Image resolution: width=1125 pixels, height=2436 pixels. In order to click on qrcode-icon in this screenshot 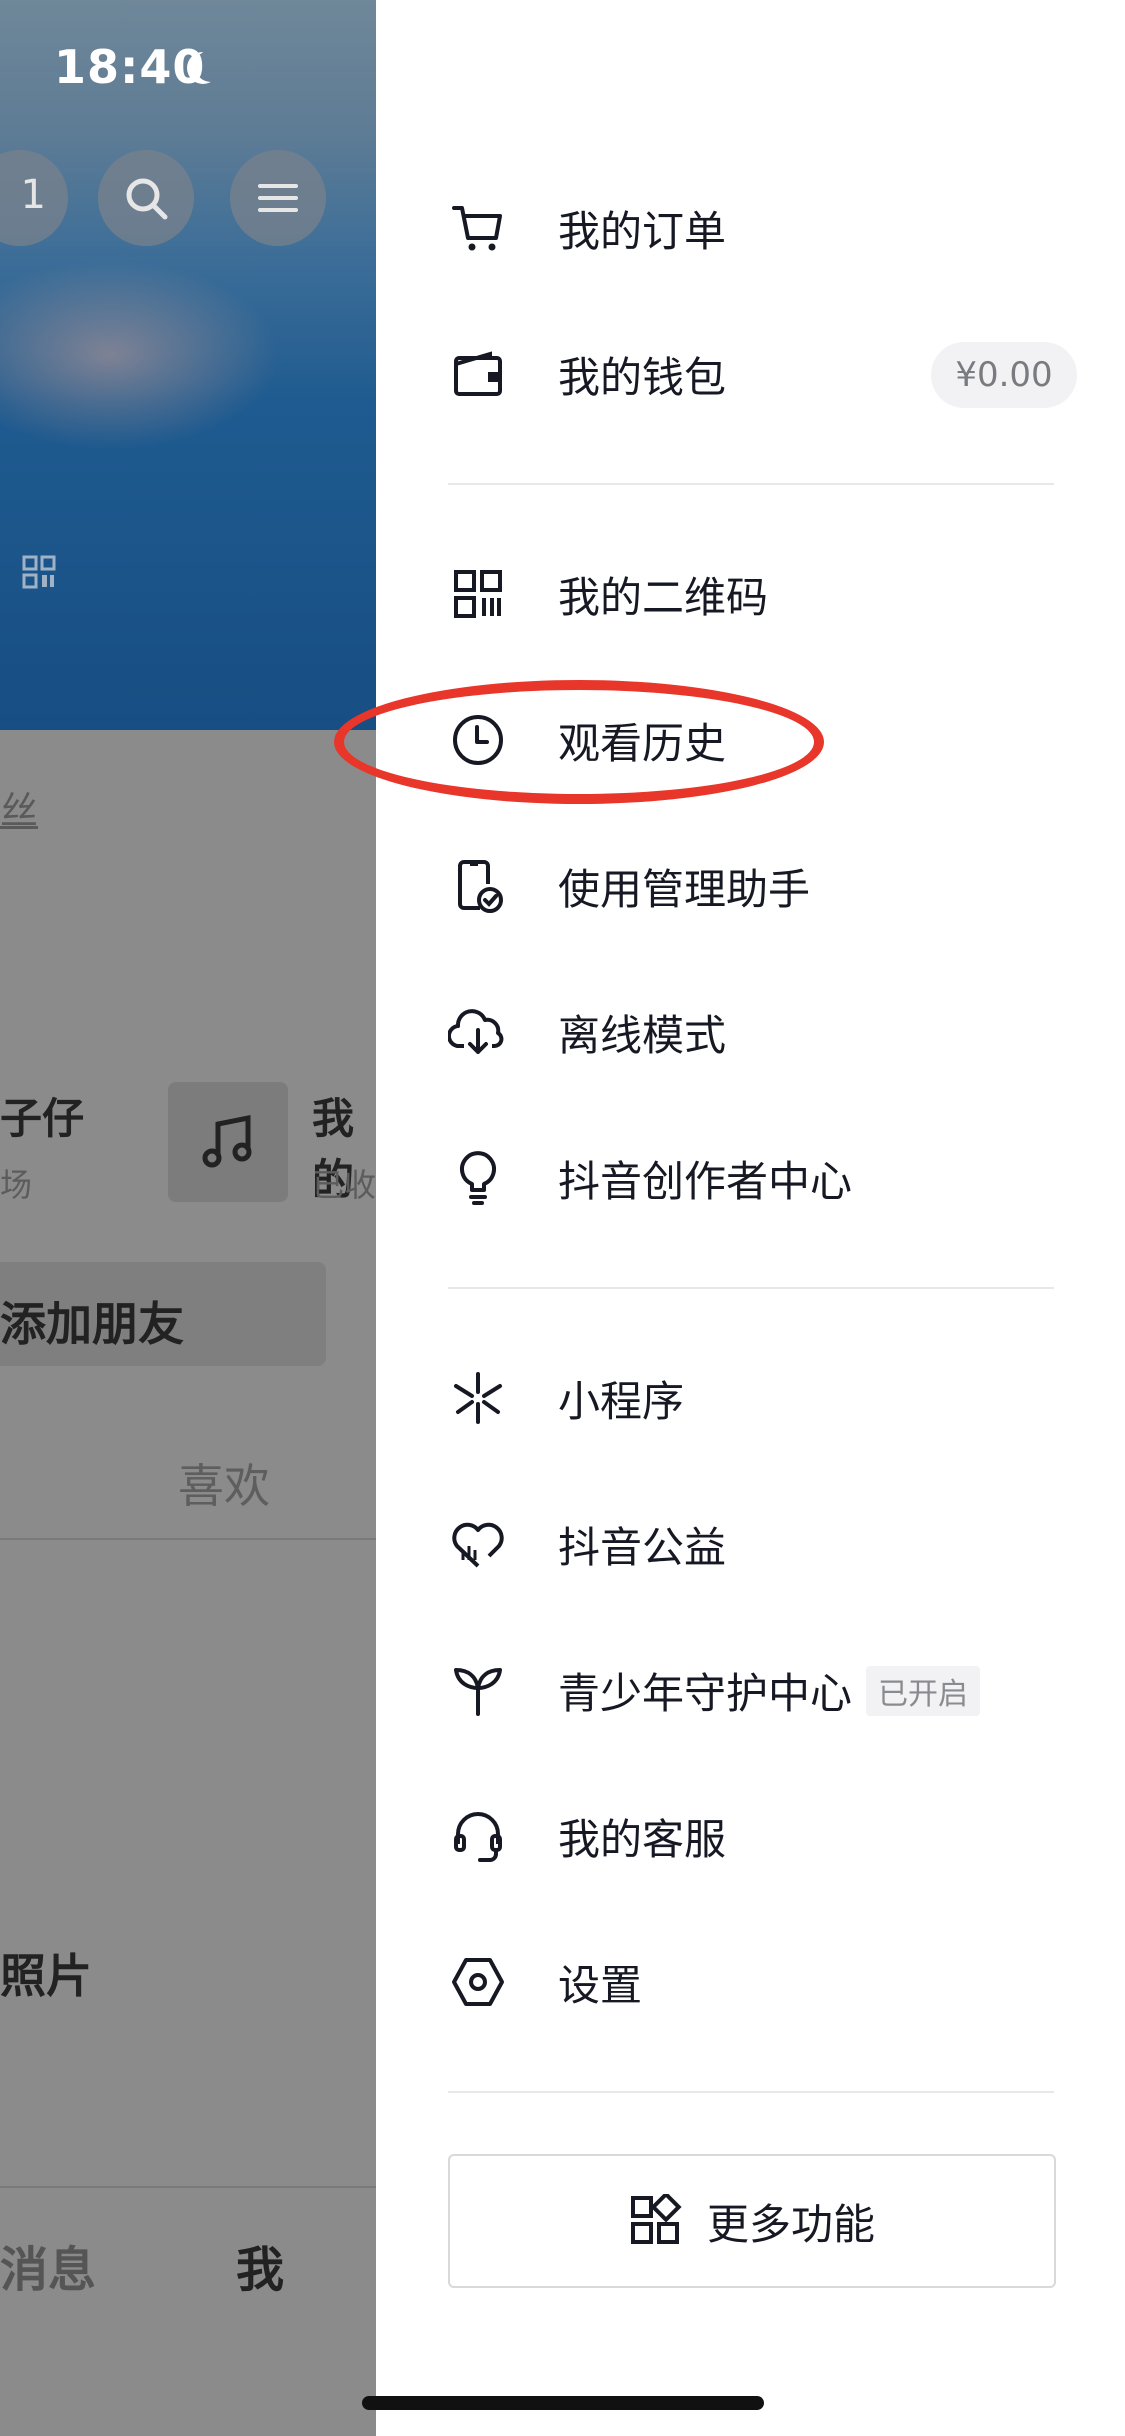, I will do `click(478, 594)`.